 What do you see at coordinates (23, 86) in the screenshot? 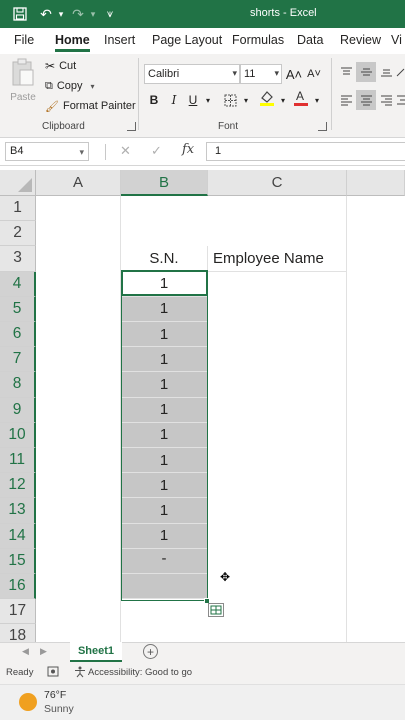
I see `paste-button: Paste` at bounding box center [23, 86].